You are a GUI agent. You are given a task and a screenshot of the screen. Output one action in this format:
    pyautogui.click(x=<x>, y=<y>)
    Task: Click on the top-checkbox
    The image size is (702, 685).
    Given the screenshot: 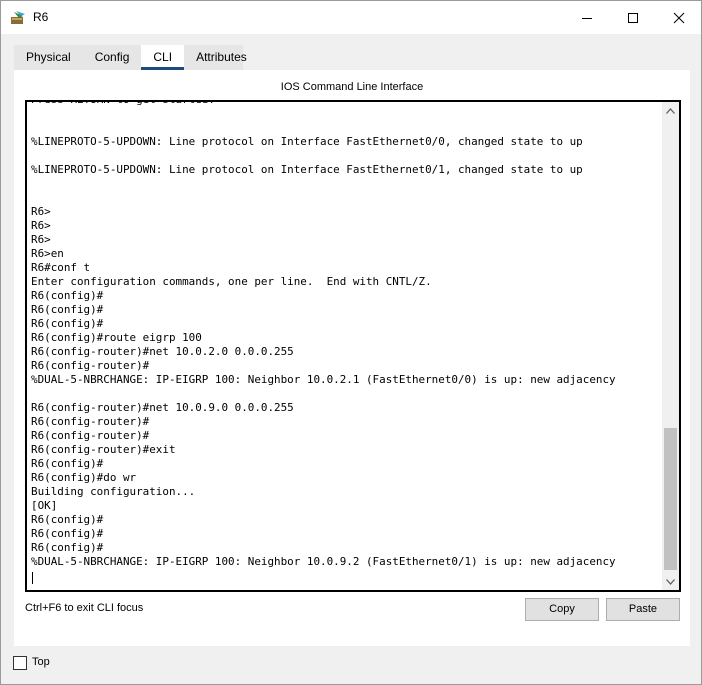 What is the action you would take?
    pyautogui.click(x=20, y=663)
    